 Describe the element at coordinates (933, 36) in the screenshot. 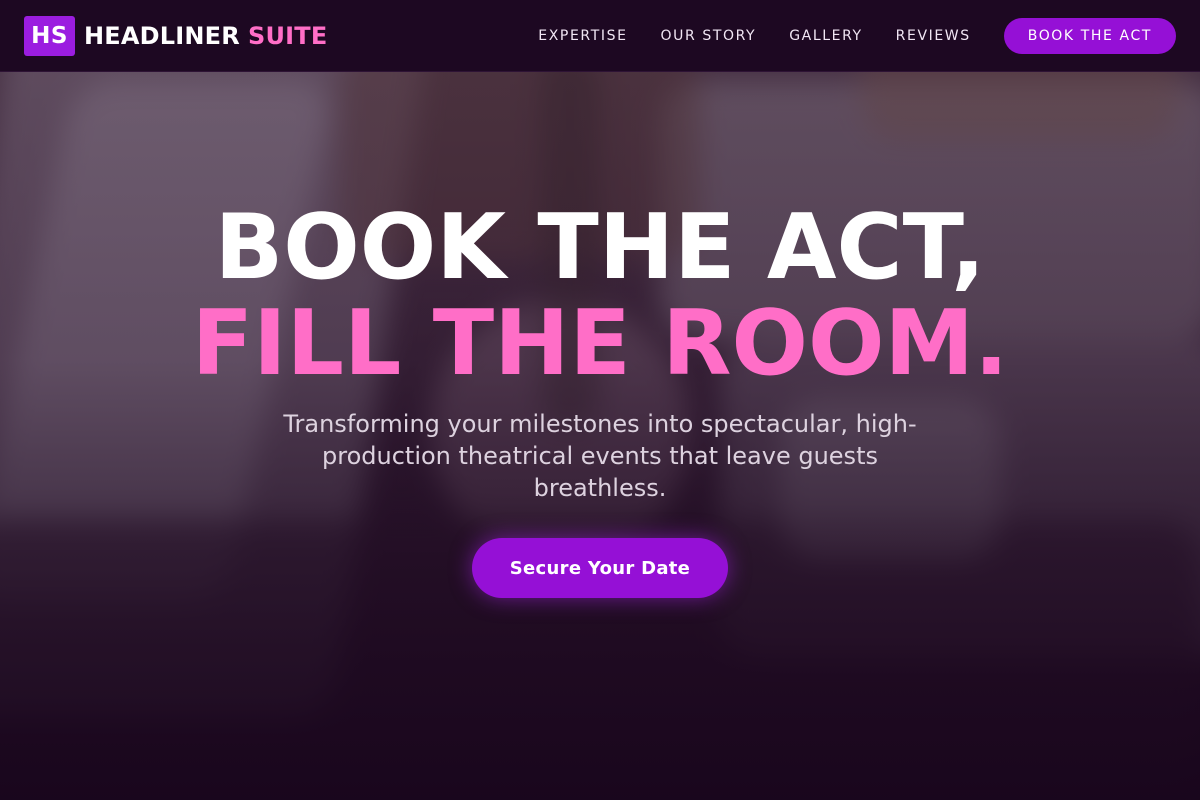

I see `nav-link-reviews: REVIEWS` at that location.